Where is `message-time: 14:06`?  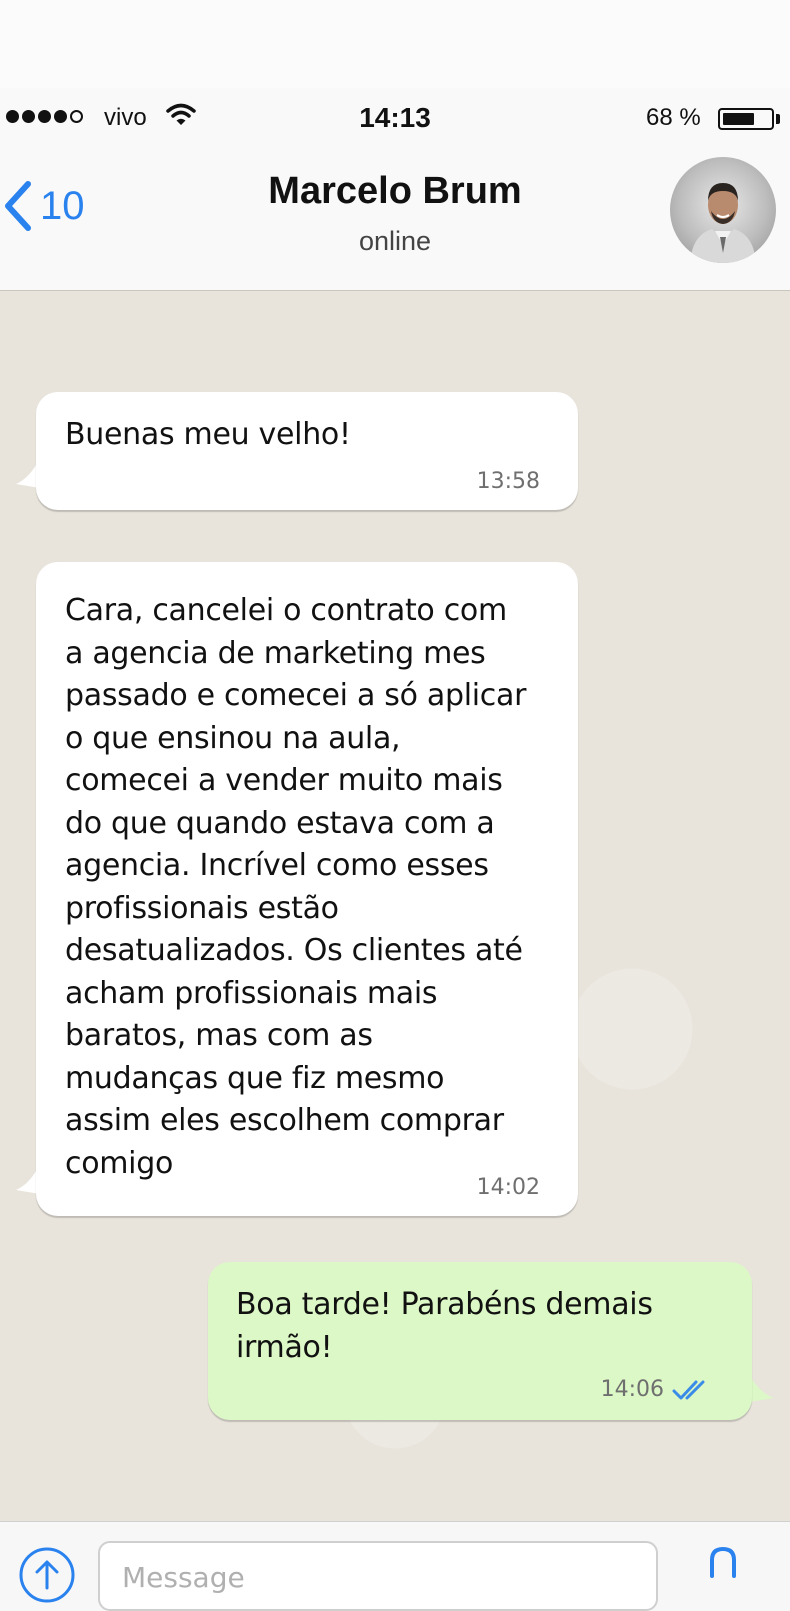
message-time: 14:06 is located at coordinates (632, 1389).